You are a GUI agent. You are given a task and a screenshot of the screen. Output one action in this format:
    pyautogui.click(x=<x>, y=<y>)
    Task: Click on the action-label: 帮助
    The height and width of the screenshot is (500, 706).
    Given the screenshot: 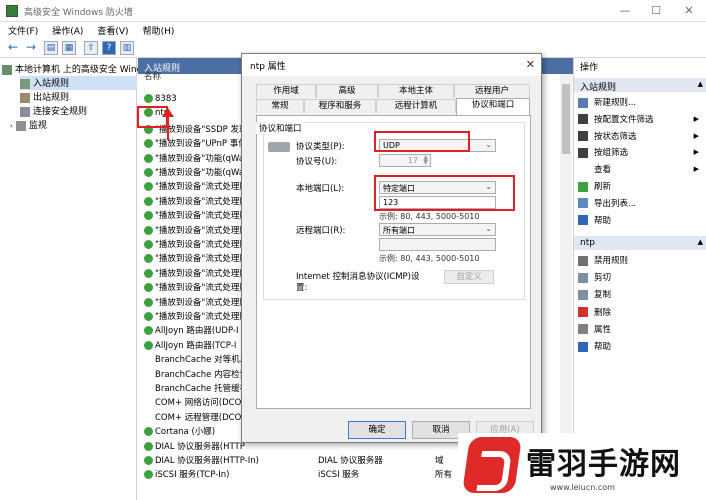 What is the action you would take?
    pyautogui.click(x=603, y=347)
    